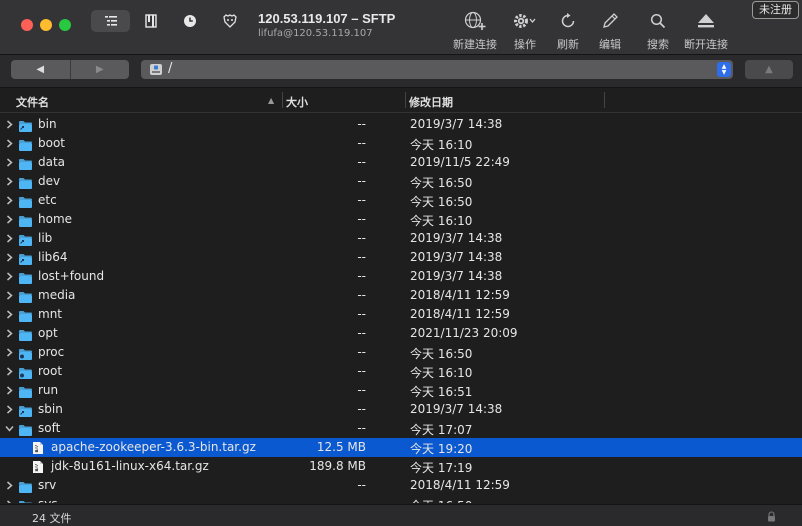 This screenshot has width=802, height=526. Describe the element at coordinates (401, 100) in the screenshot. I see `column-header: 文件名 ▲ 大小 修改日期` at that location.